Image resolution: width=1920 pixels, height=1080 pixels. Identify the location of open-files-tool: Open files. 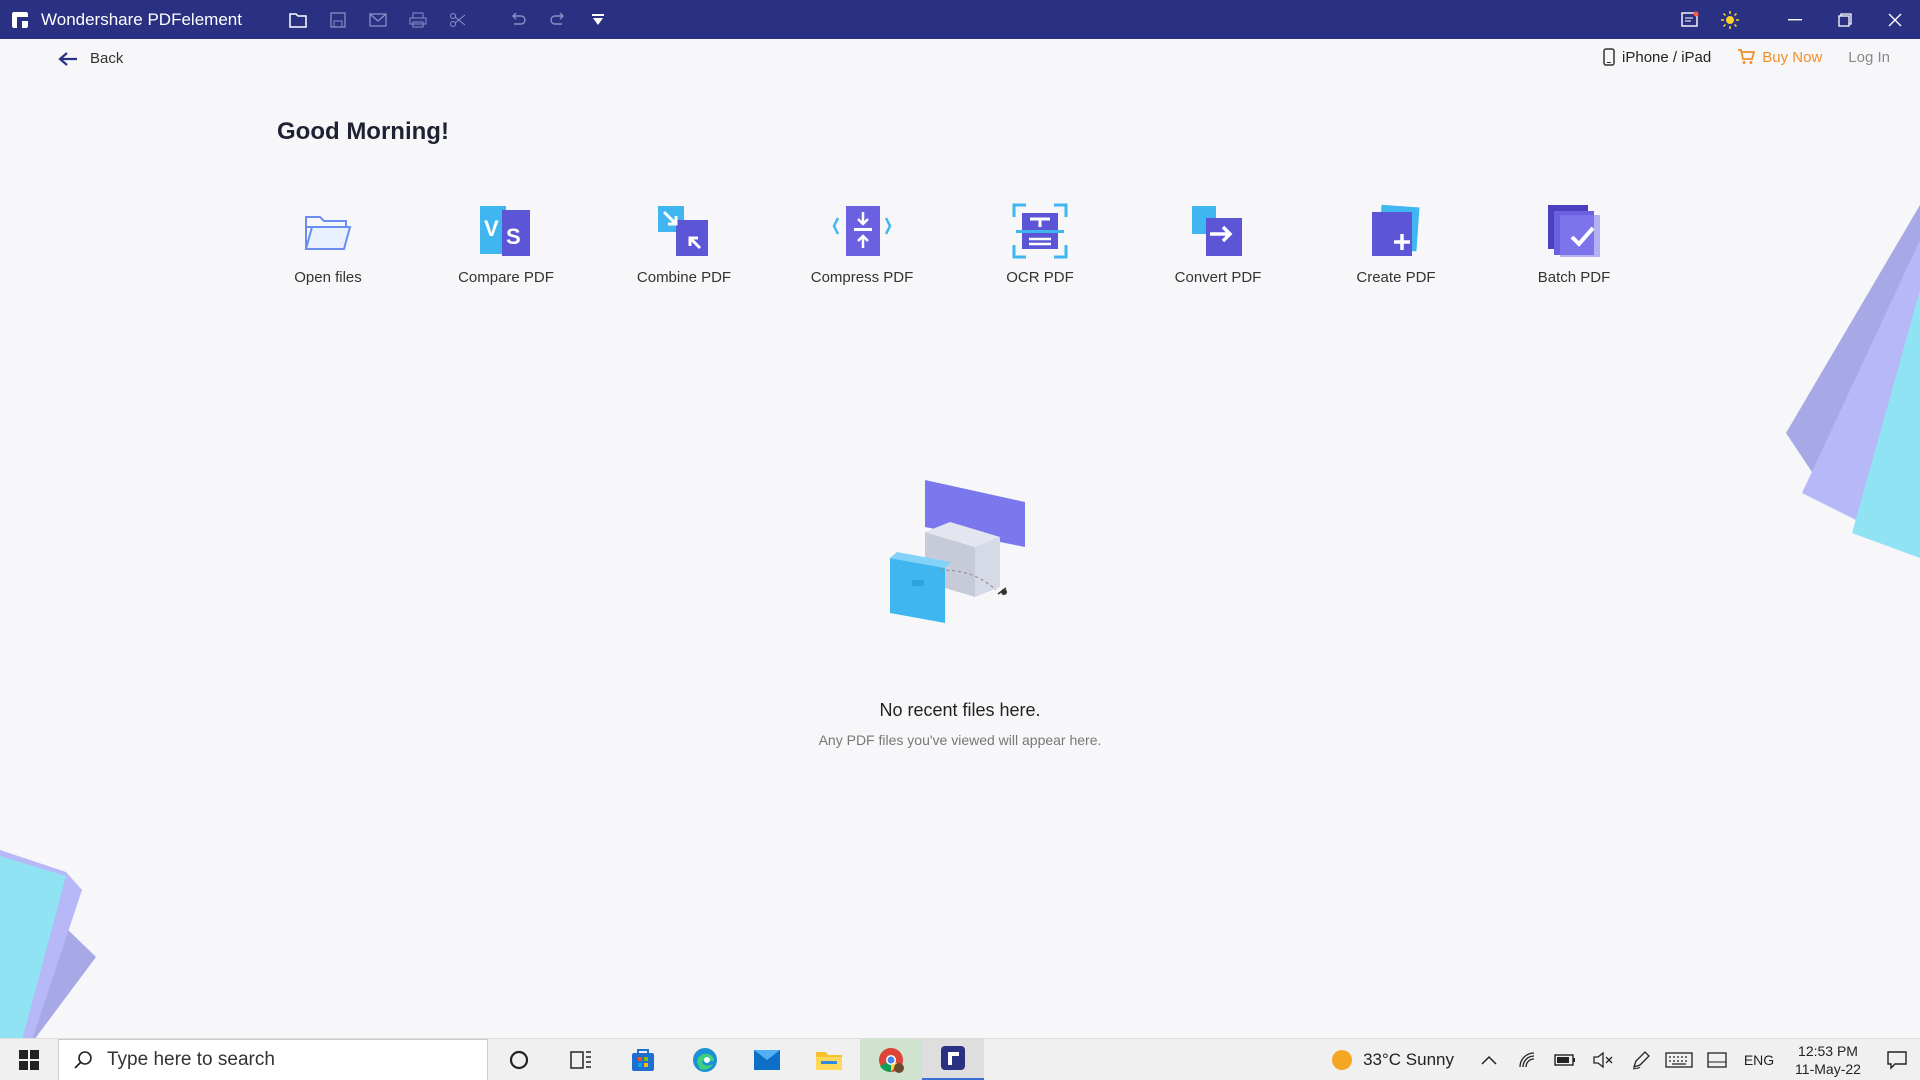
(328, 243).